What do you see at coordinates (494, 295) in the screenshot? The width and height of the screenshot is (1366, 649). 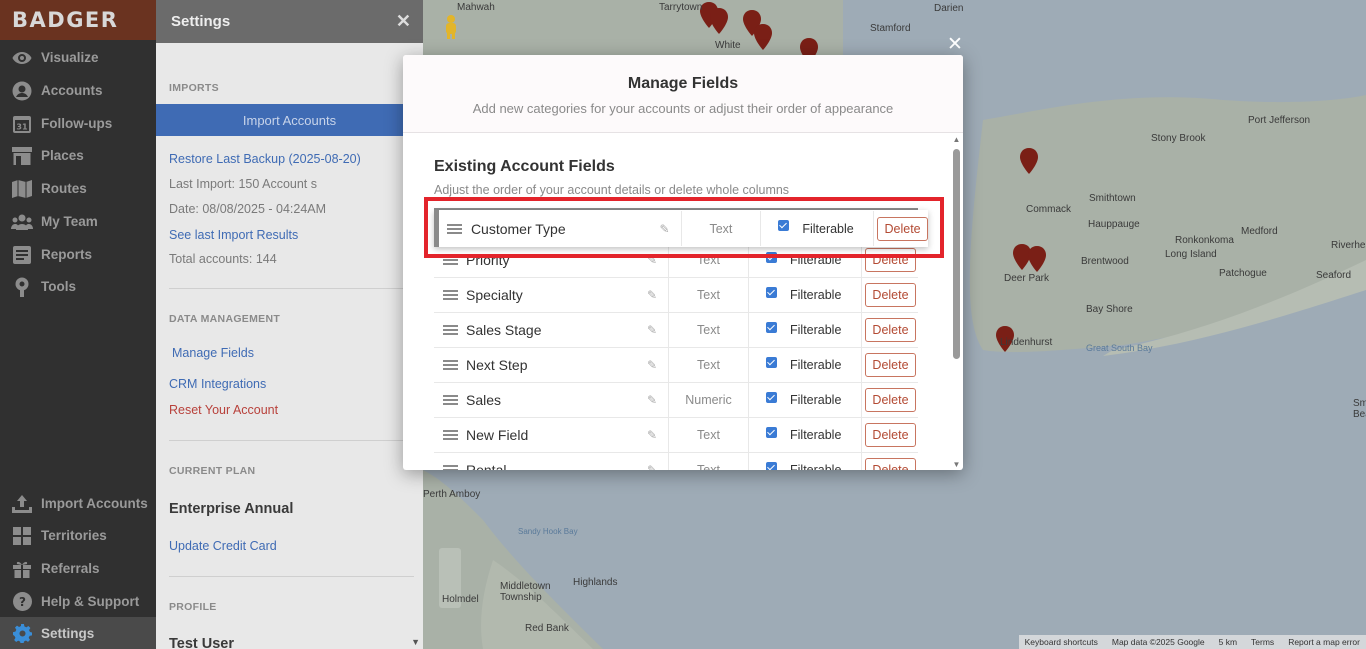 I see `field-name: Specialty` at bounding box center [494, 295].